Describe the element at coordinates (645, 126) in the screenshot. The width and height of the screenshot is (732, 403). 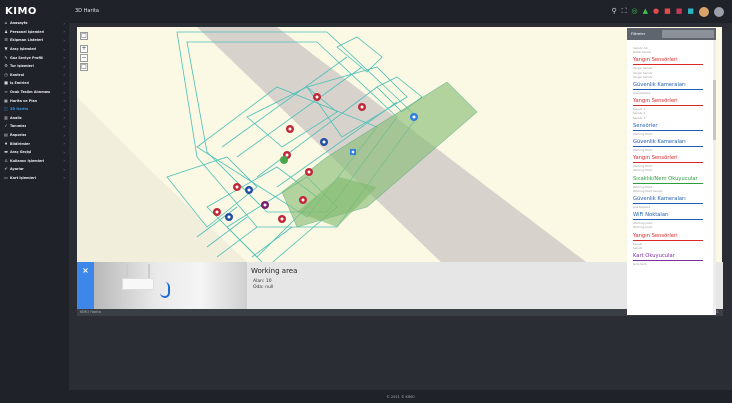
I see `filter-group-title: Sensörler` at that location.